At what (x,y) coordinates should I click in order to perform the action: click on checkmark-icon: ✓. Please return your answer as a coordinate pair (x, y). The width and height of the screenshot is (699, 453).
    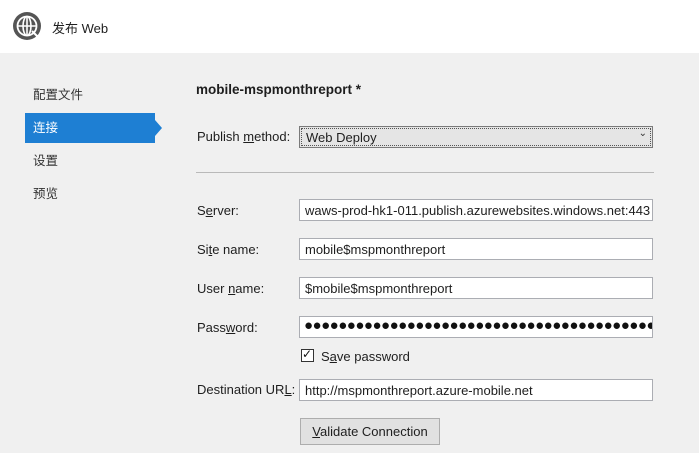
    Looking at the image, I should click on (307, 354).